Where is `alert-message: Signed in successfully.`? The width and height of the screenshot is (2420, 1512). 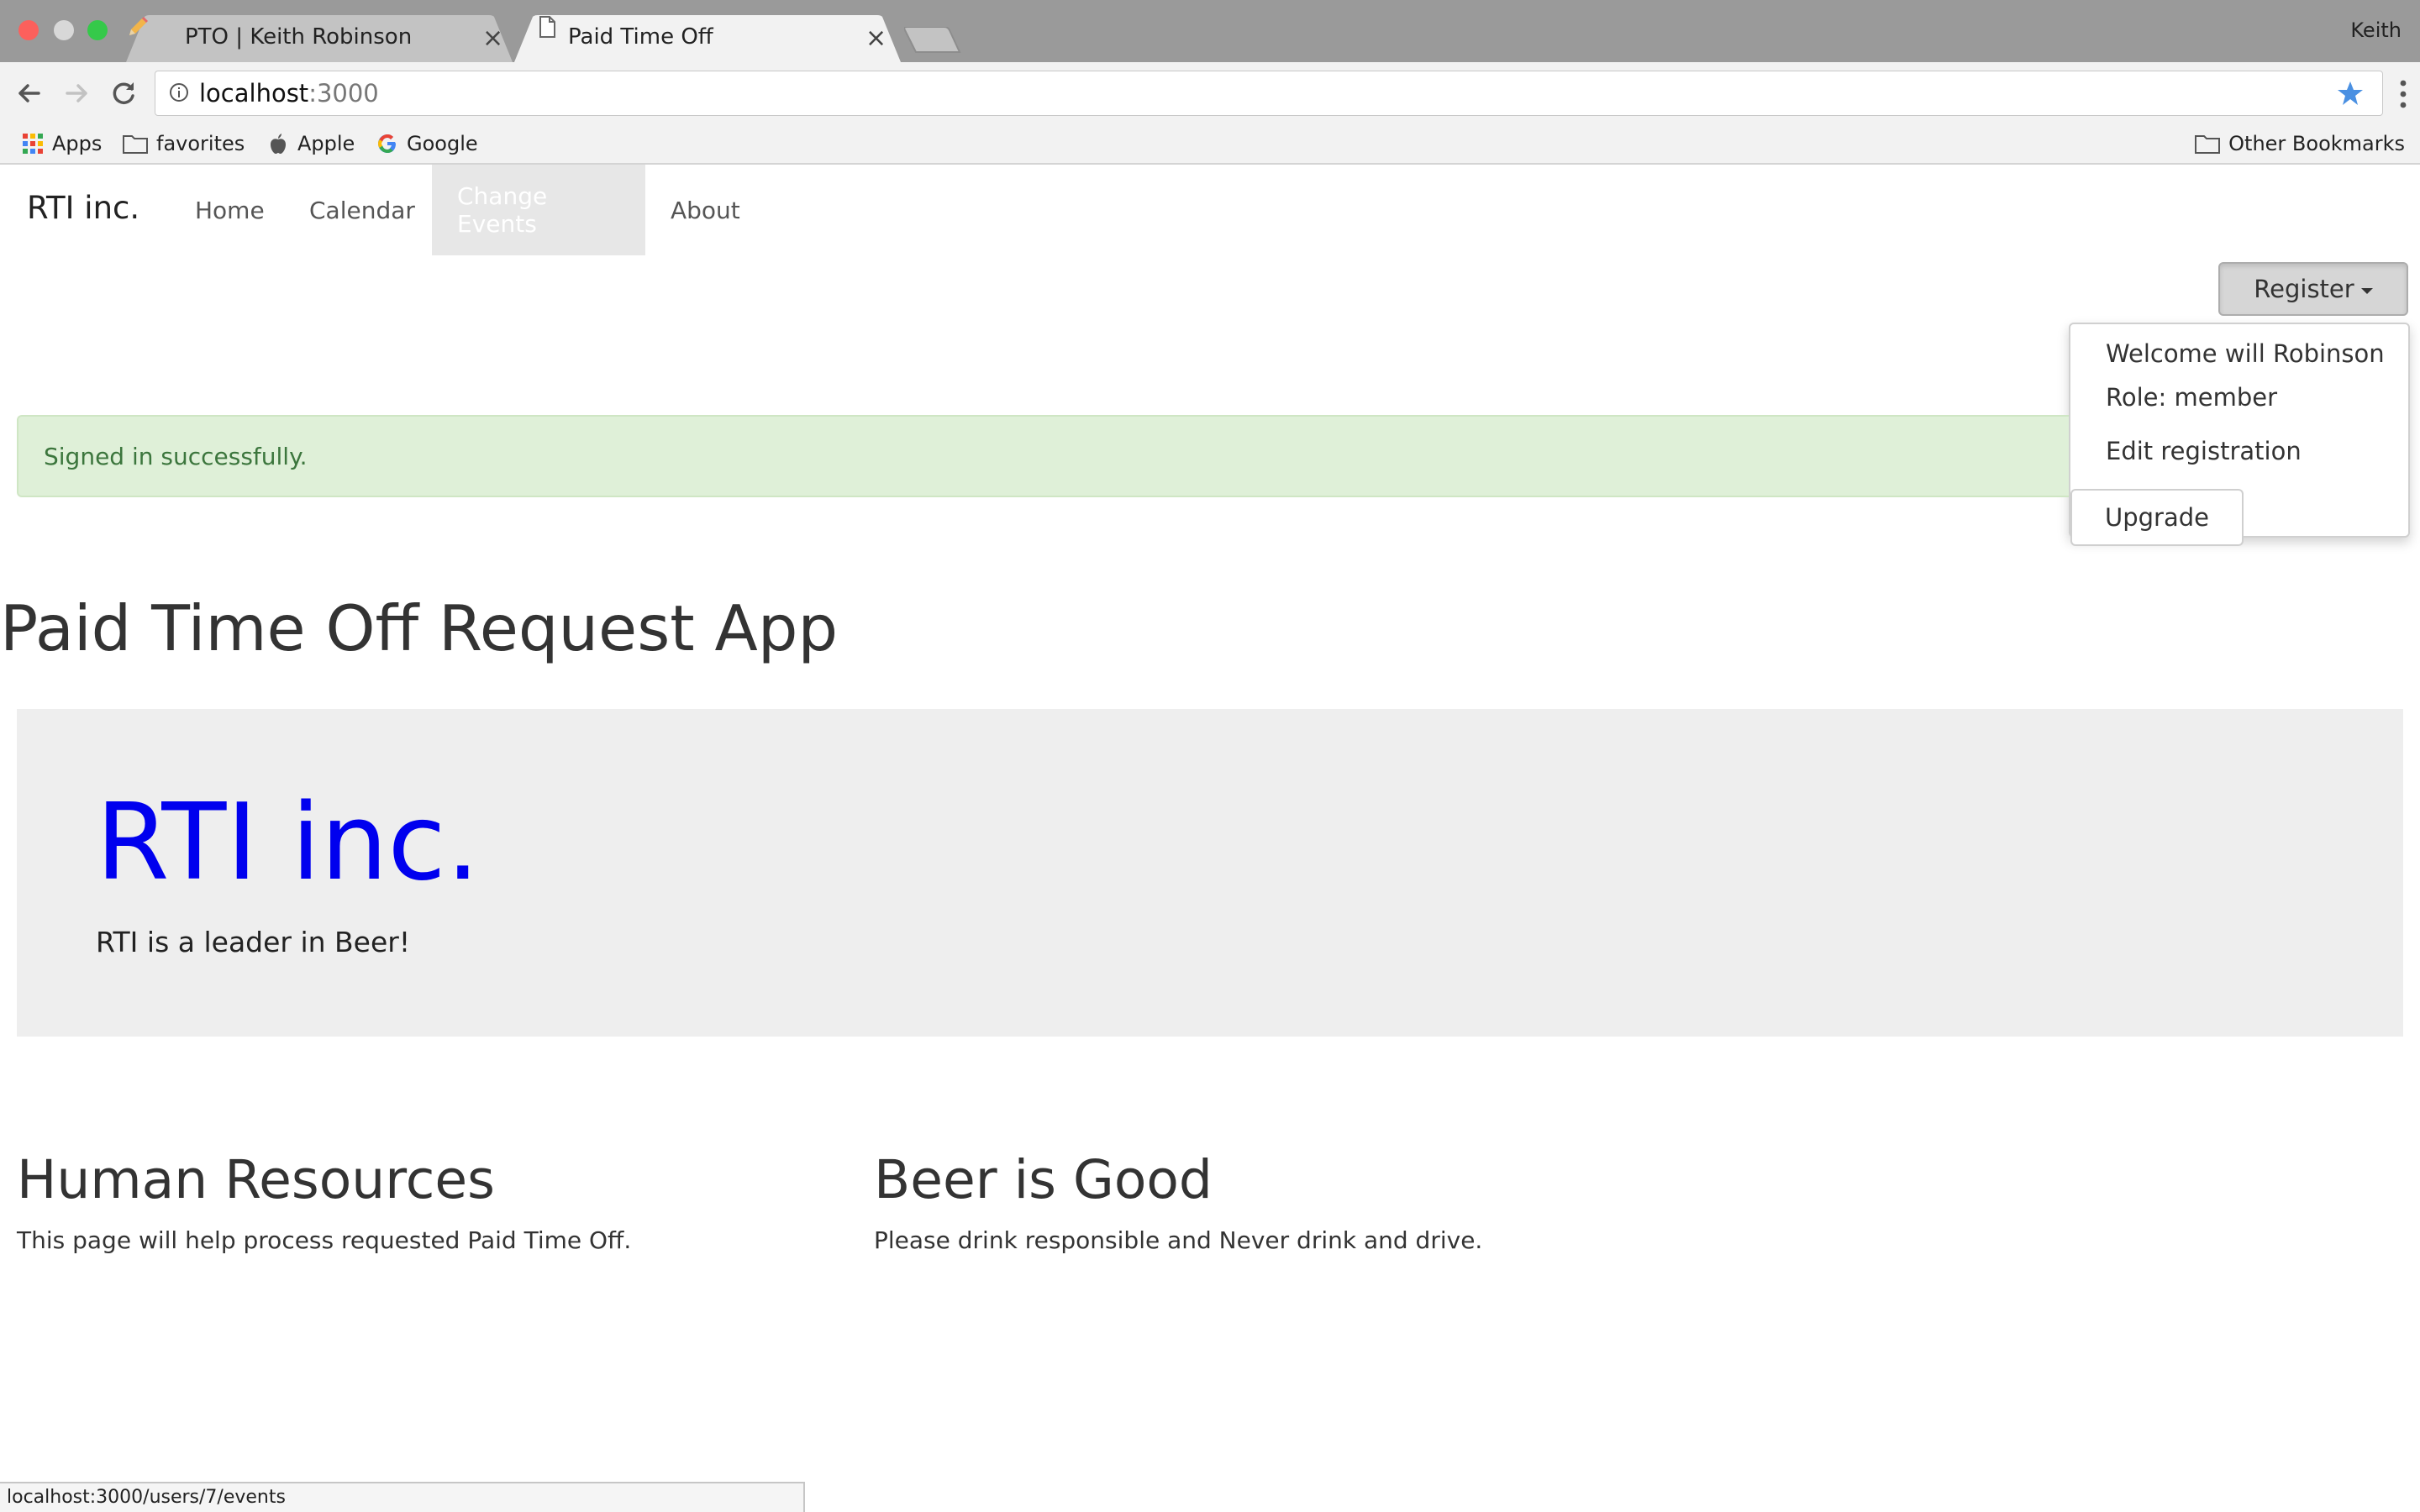 alert-message: Signed in successfully. is located at coordinates (176, 456).